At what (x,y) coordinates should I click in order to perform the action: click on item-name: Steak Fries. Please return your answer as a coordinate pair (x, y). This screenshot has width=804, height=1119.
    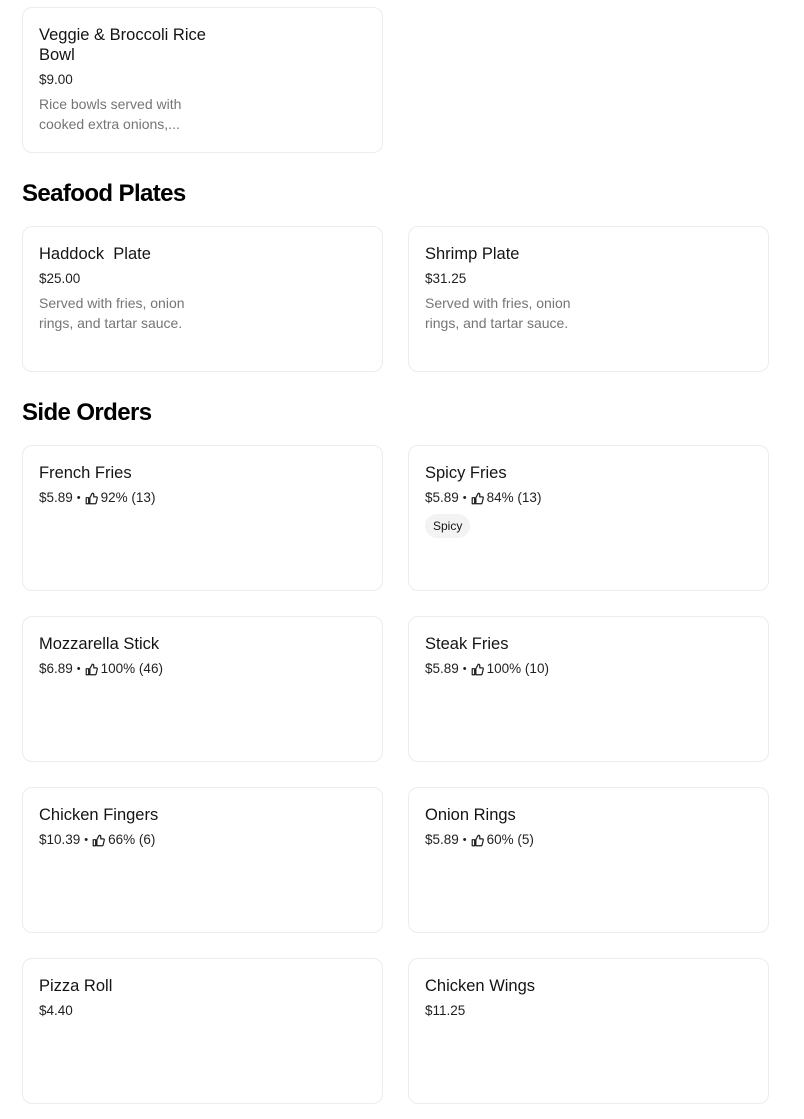
    Looking at the image, I should click on (467, 644).